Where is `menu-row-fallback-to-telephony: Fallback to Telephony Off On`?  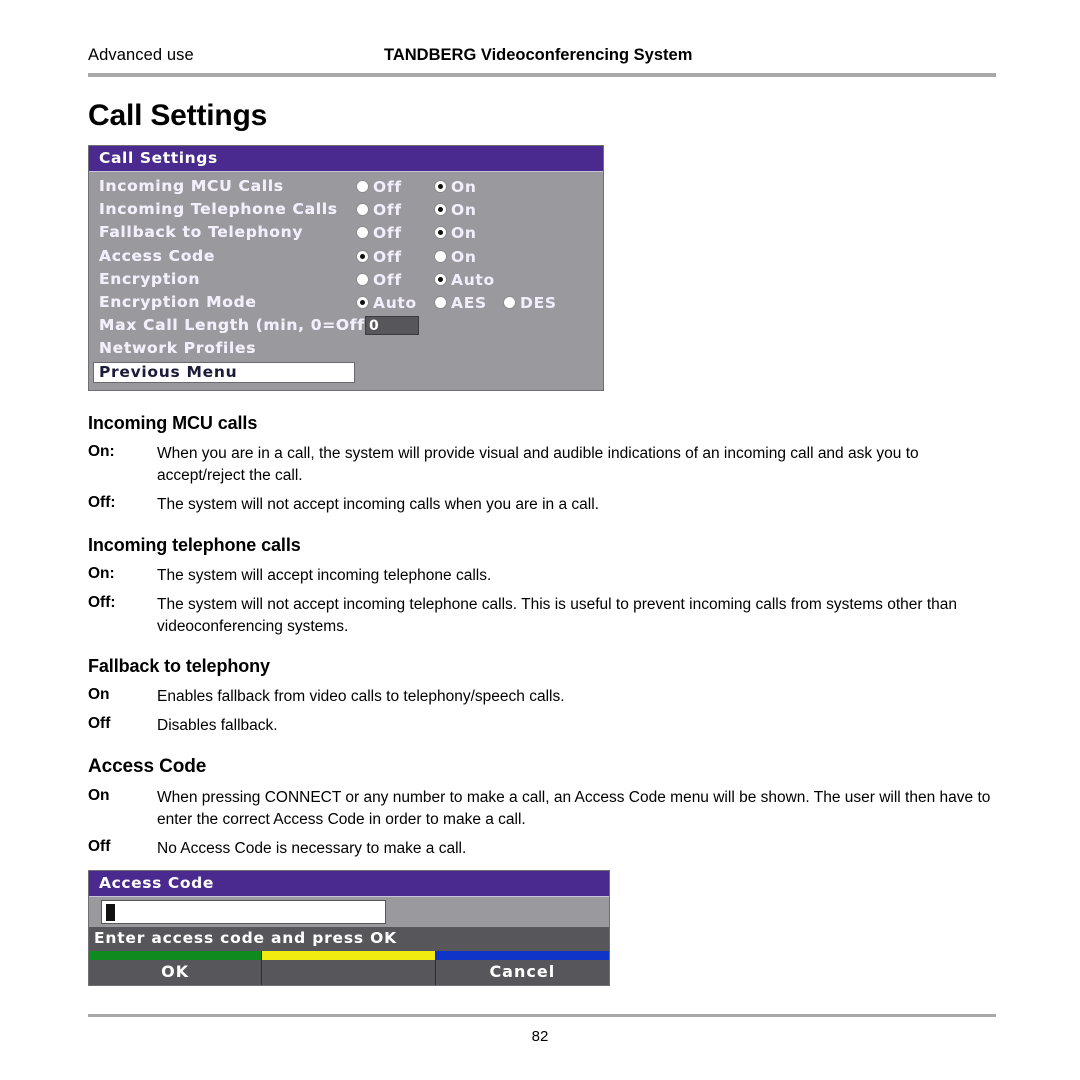
menu-row-fallback-to-telephony: Fallback to Telephony Off On is located at coordinates (346, 232).